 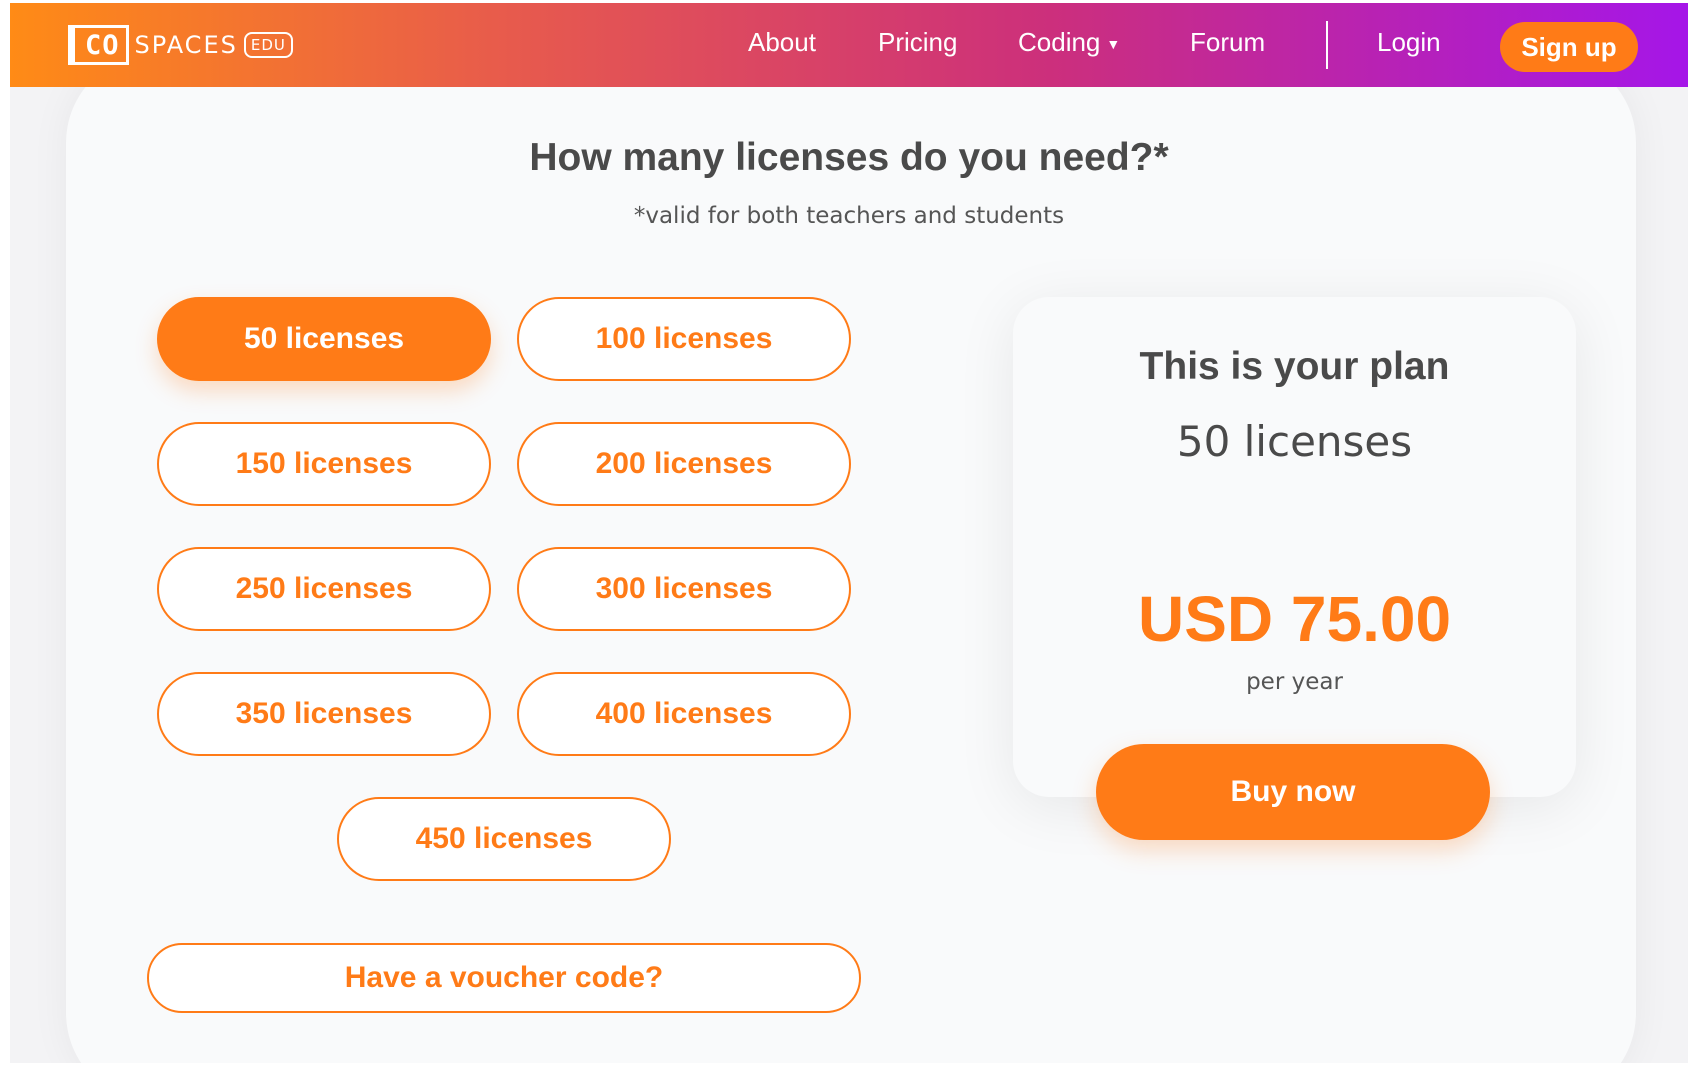 I want to click on nav-coding-label: Coding, so click(x=1059, y=42).